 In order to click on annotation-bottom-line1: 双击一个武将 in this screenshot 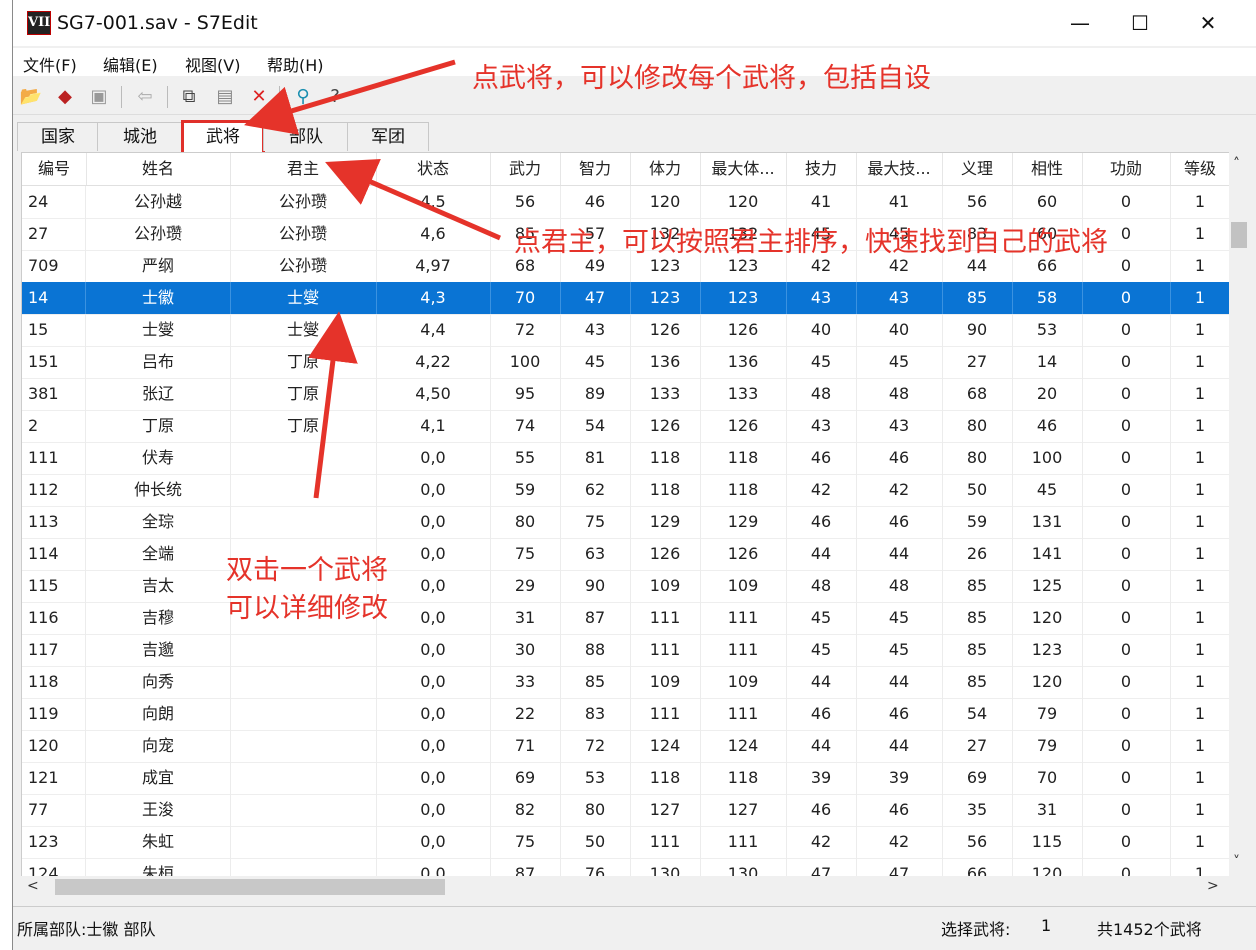, I will do `click(307, 570)`.